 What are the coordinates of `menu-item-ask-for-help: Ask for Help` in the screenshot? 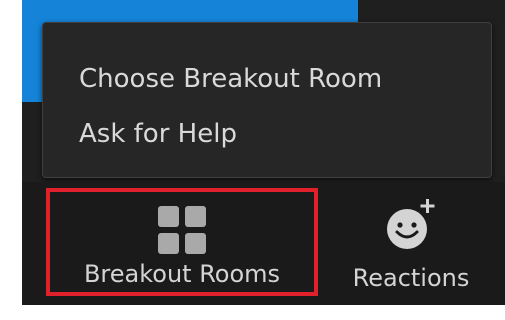 It's located at (158, 134).